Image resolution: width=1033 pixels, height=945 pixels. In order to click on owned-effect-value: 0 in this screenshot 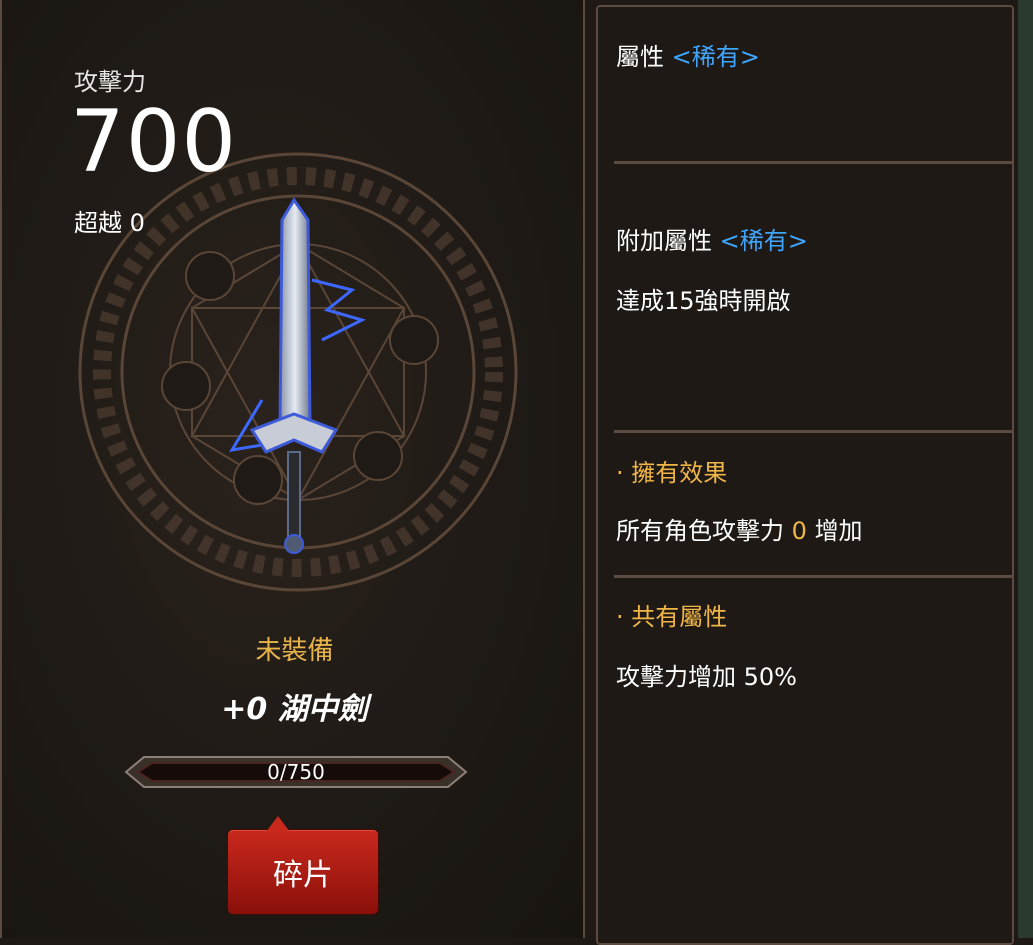, I will do `click(799, 531)`.